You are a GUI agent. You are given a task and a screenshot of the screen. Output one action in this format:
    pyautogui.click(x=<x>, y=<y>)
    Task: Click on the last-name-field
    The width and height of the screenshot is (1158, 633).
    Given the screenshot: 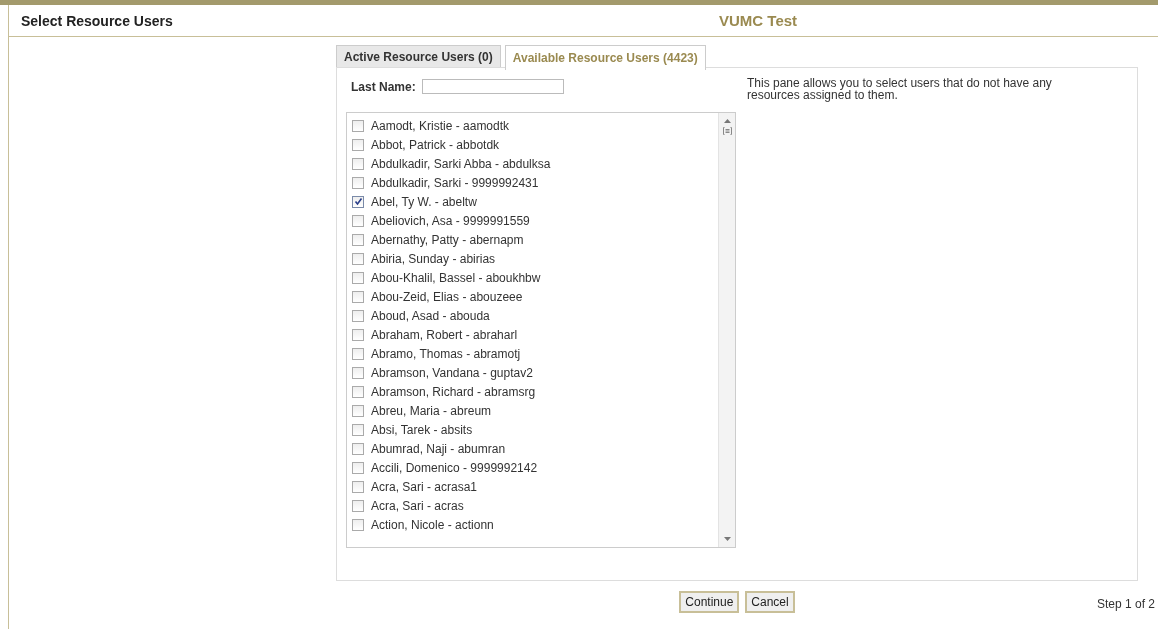 What is the action you would take?
    pyautogui.click(x=492, y=86)
    